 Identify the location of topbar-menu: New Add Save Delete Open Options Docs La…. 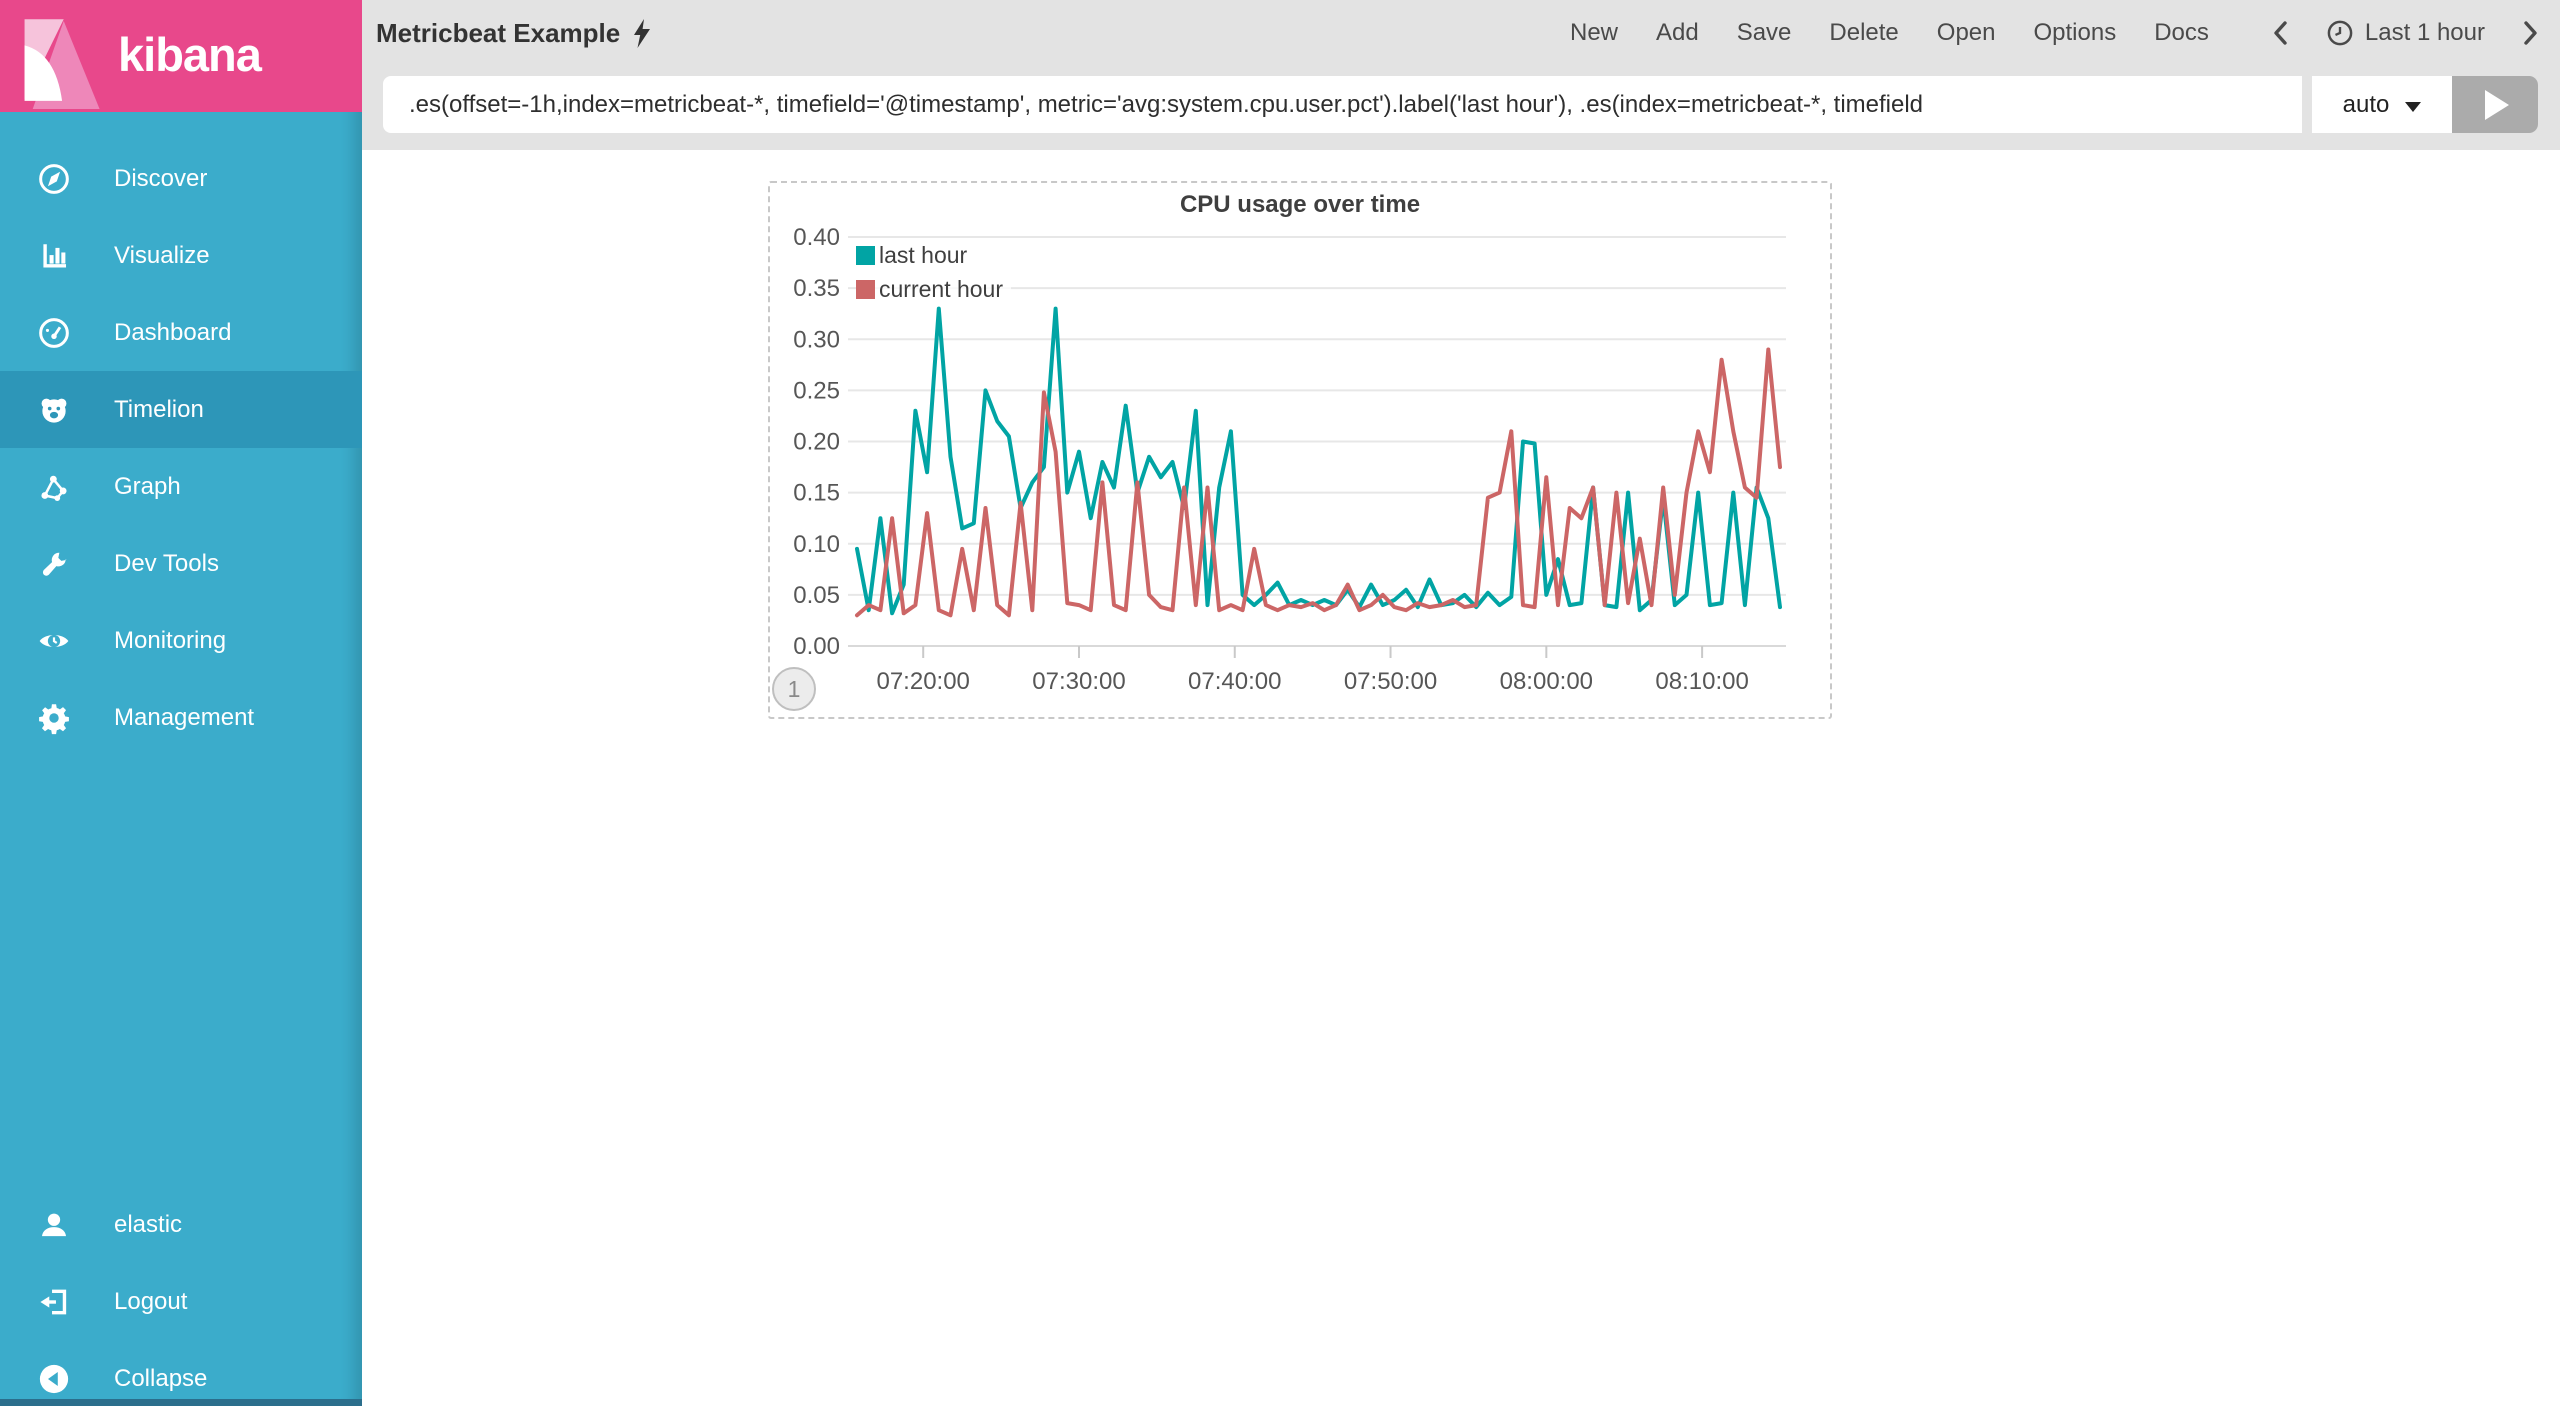
(2054, 33).